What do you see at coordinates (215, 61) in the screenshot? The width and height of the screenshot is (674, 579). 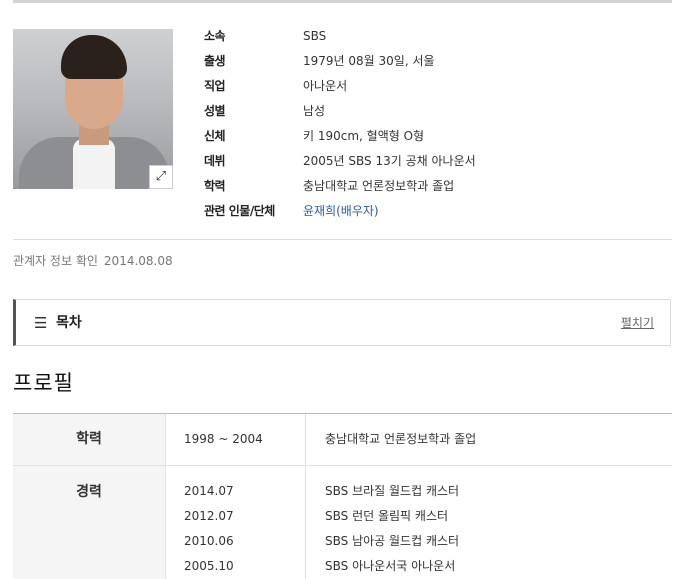 I see `info-label: 출생` at bounding box center [215, 61].